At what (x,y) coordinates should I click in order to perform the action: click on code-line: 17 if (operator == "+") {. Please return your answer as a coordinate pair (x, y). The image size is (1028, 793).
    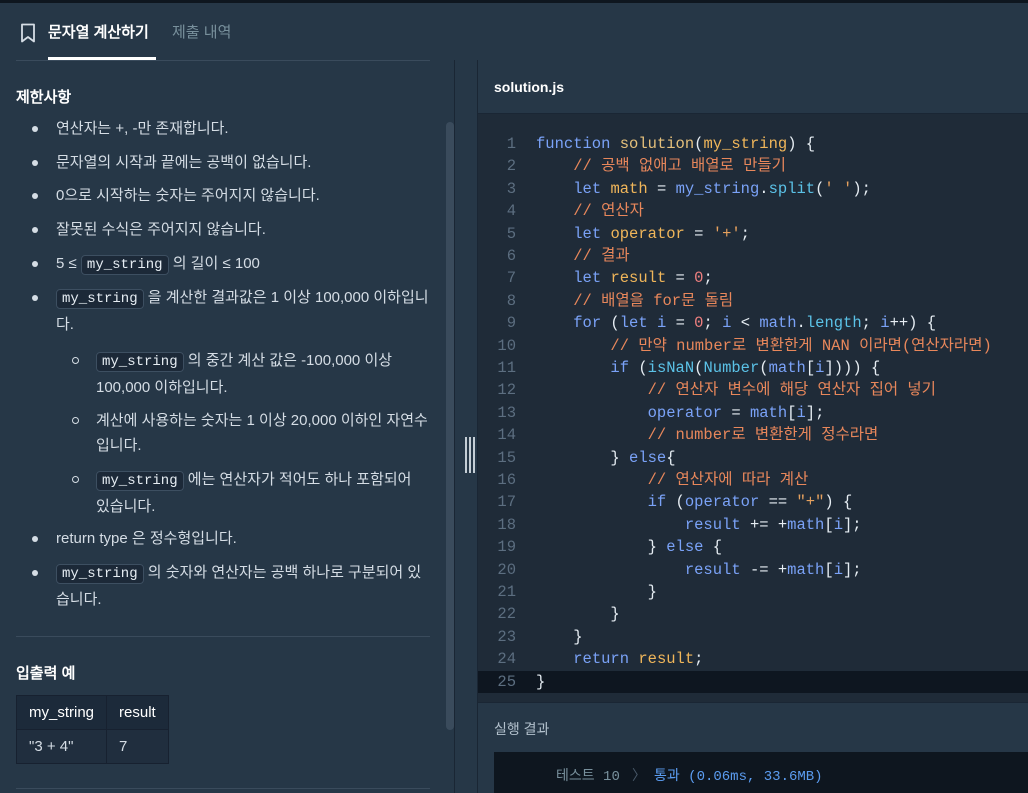
    Looking at the image, I should click on (753, 502).